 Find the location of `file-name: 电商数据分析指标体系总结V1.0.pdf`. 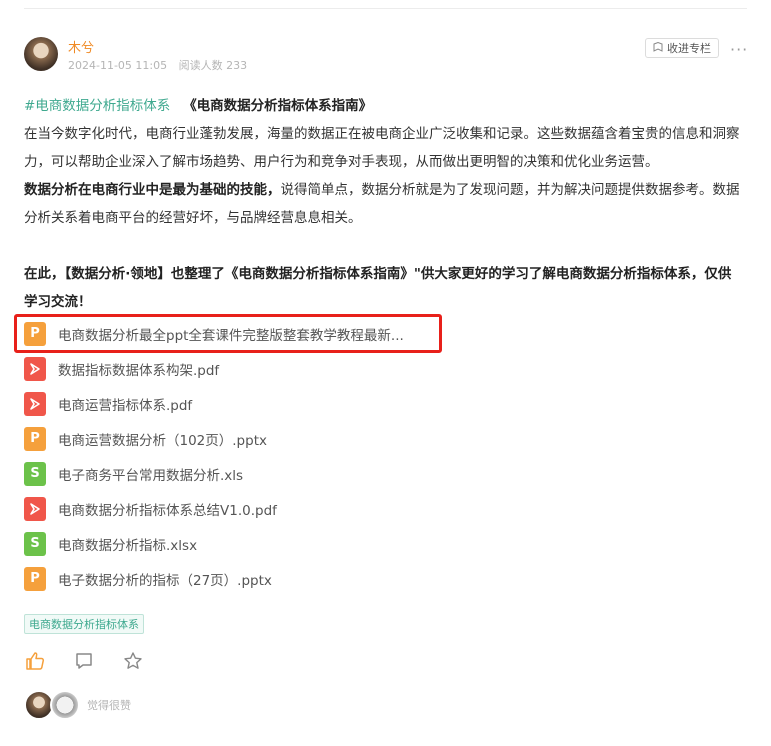

file-name: 电商数据分析指标体系总结V1.0.pdf is located at coordinates (167, 509).